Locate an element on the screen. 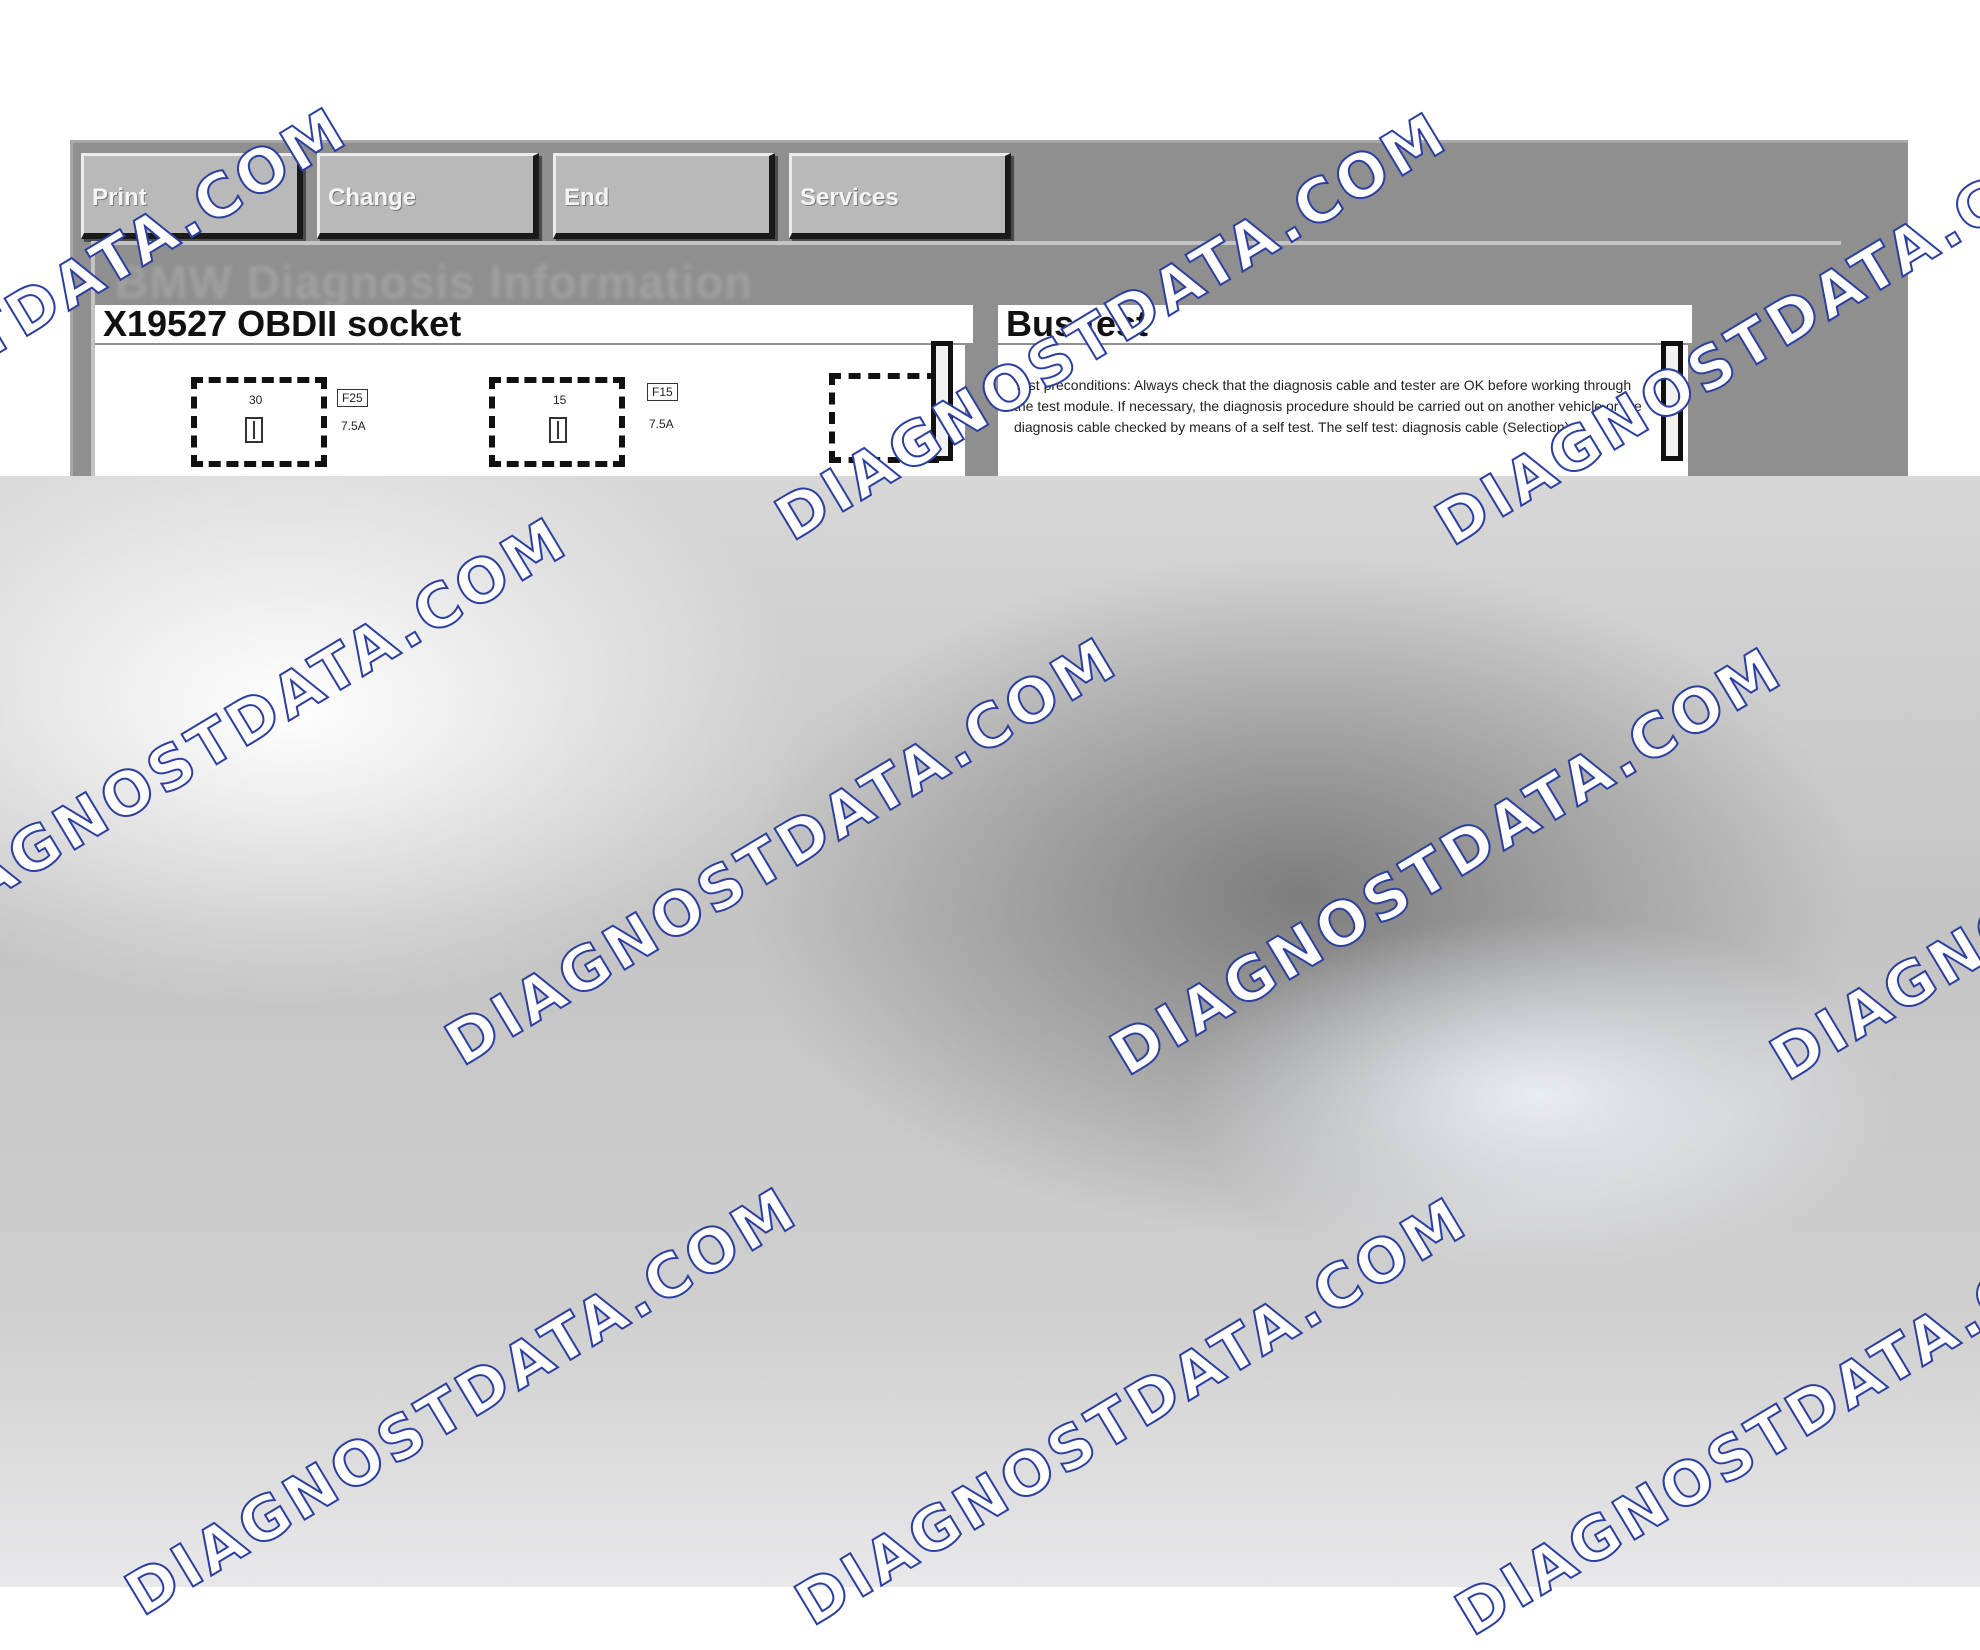  left-panel-scrollbar is located at coordinates (942, 401).